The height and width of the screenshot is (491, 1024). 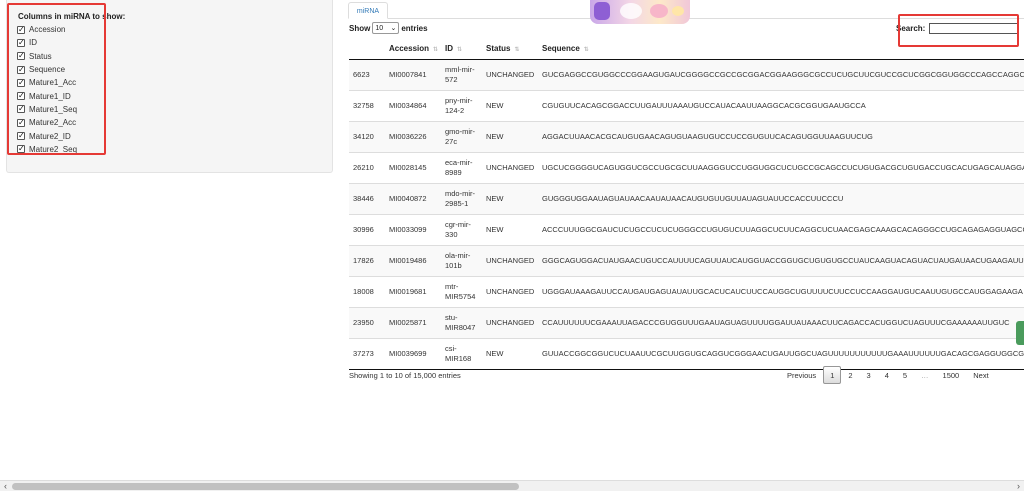 I want to click on next-button: Next, so click(x=980, y=375).